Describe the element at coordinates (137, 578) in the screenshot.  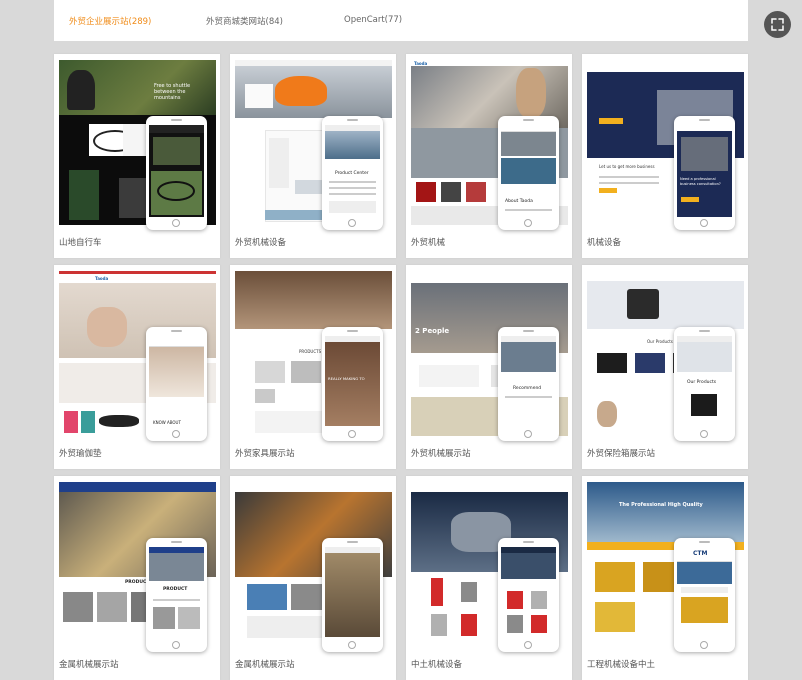
I see `template-card: PRODUCT PRODUCT 金属机械展示站` at that location.